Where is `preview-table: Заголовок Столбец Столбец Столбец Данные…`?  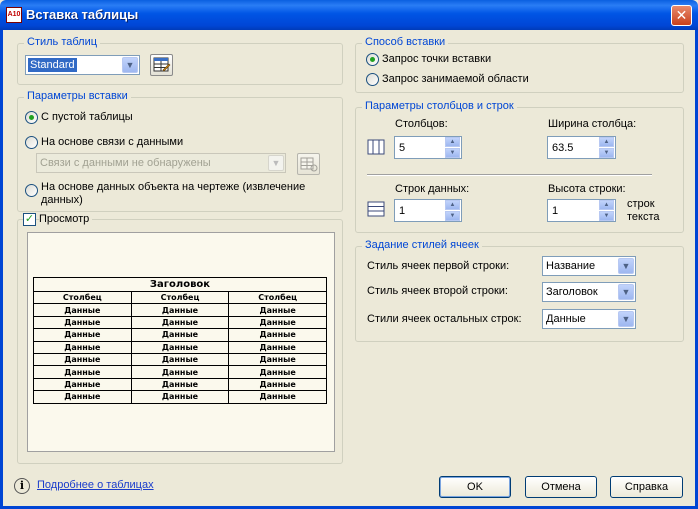 preview-table: Заголовок Столбец Столбец Столбец Данные… is located at coordinates (180, 340).